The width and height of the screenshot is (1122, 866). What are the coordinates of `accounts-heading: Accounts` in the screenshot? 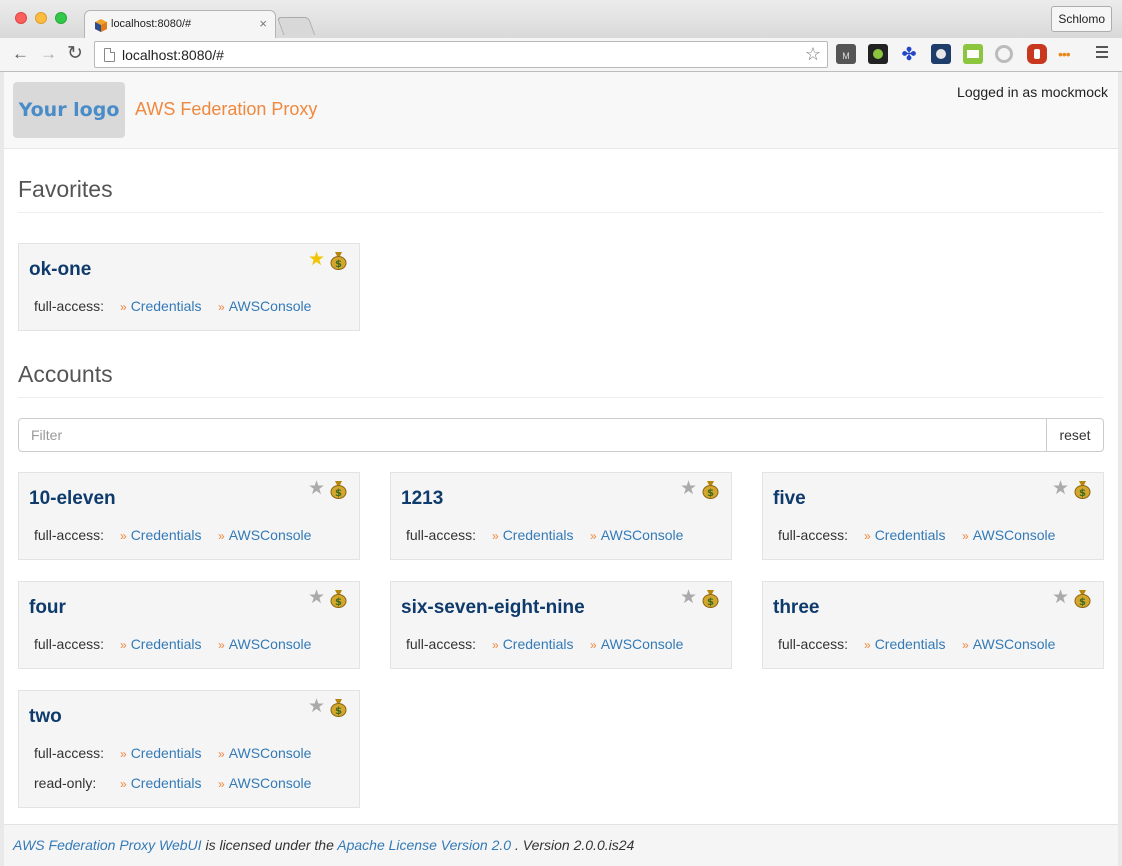 It's located at (65, 374).